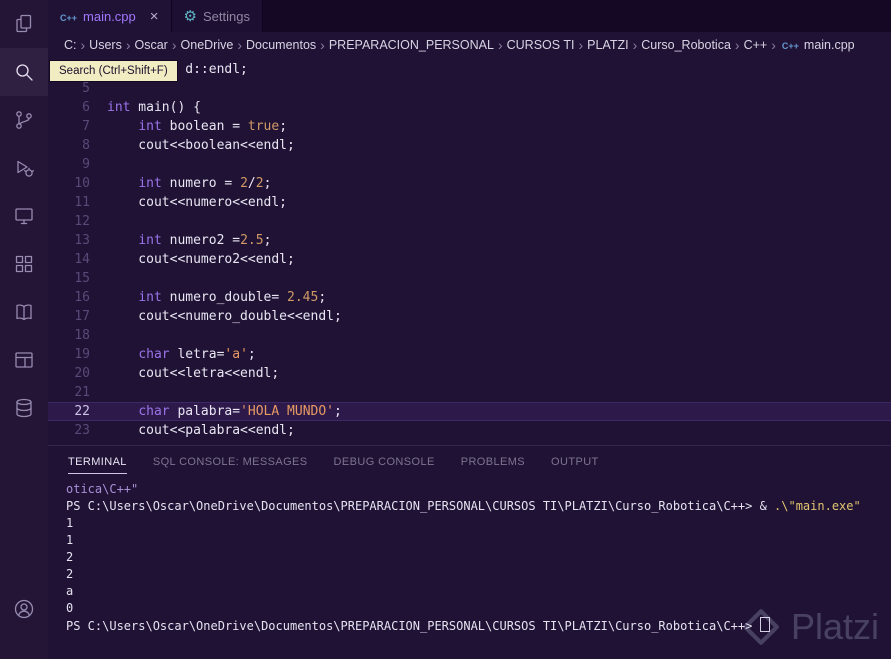 The width and height of the screenshot is (891, 659). I want to click on activity-bar, so click(24, 329).